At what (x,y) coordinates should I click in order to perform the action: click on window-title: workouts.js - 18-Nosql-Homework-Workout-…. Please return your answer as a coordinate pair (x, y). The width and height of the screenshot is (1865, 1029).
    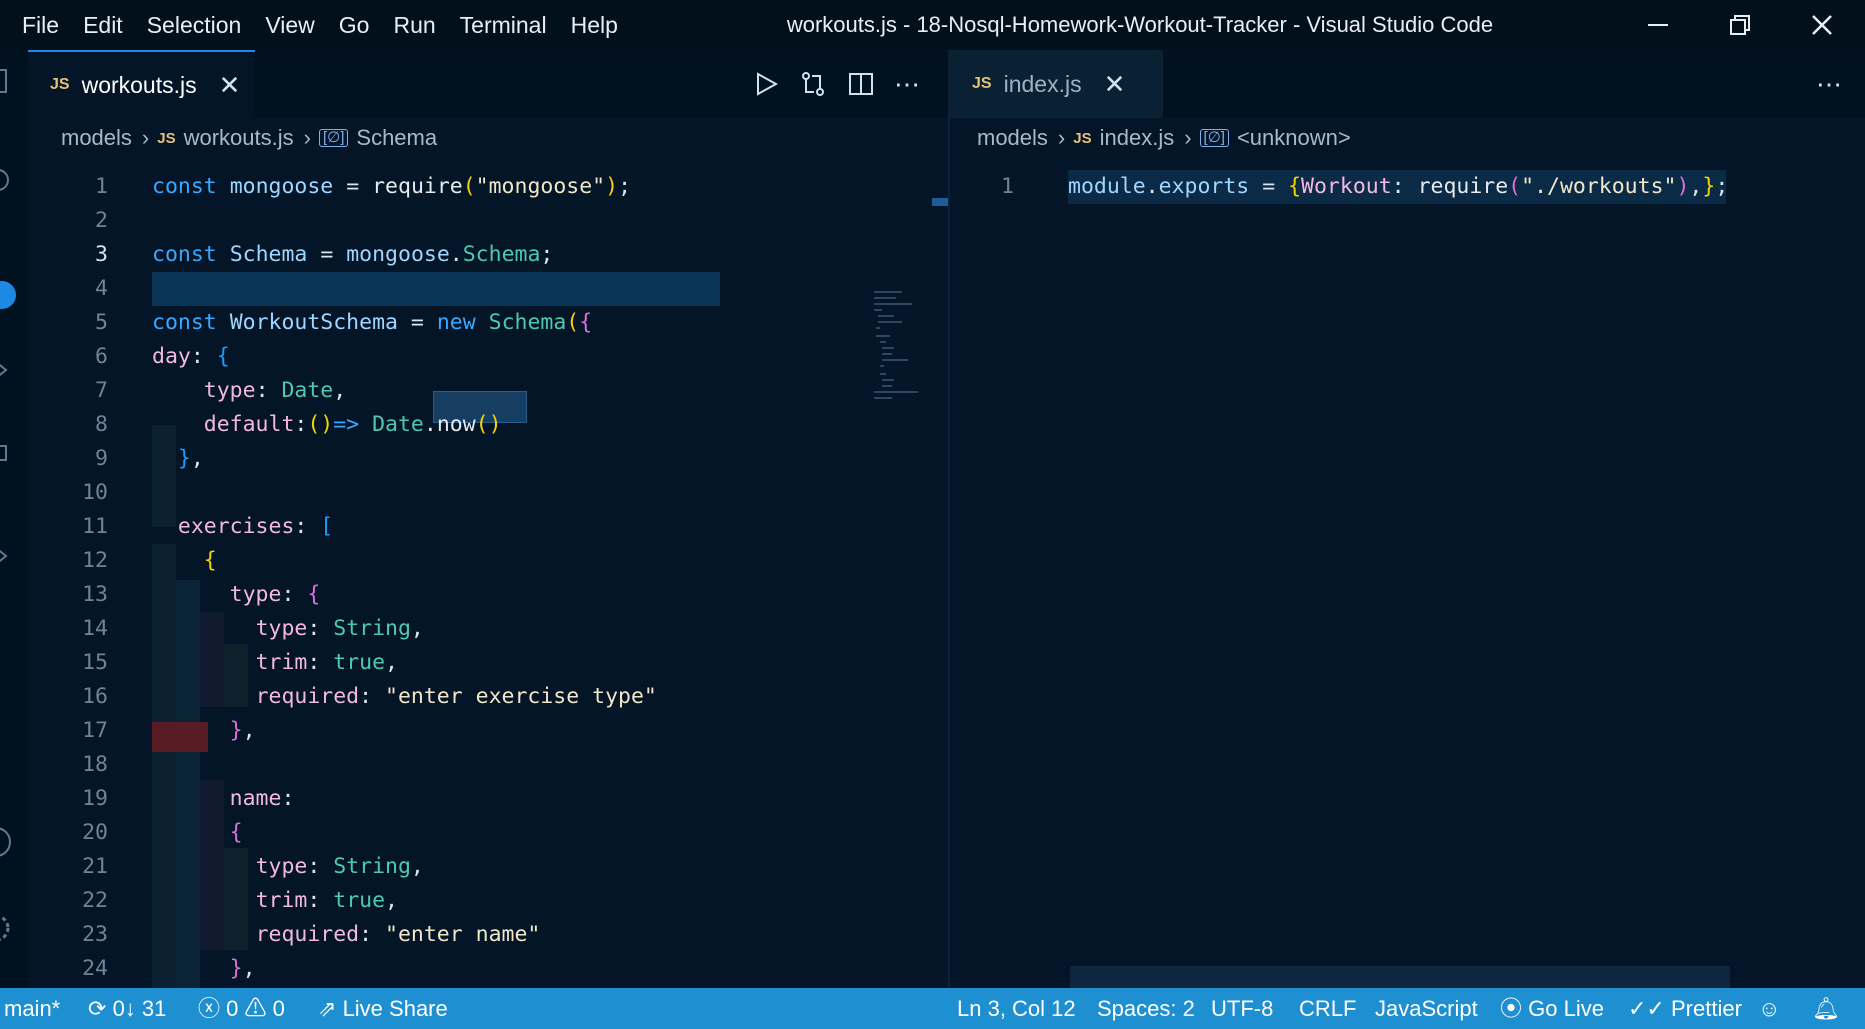
    Looking at the image, I should click on (1140, 24).